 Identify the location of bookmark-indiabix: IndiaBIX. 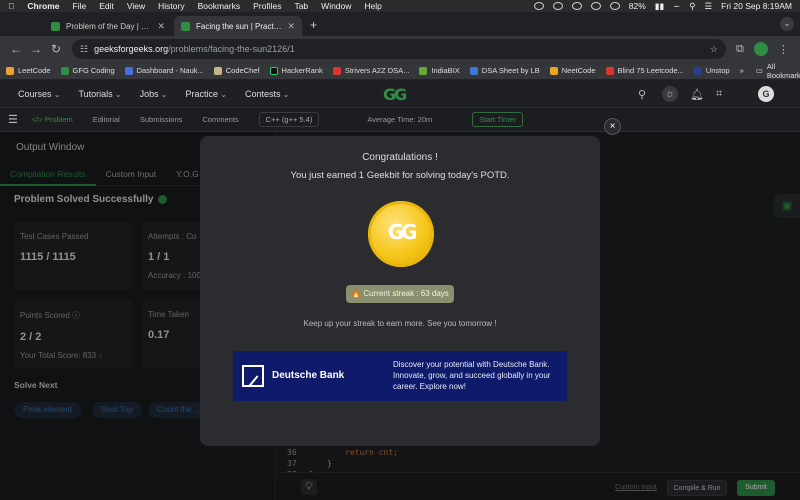
(439, 70).